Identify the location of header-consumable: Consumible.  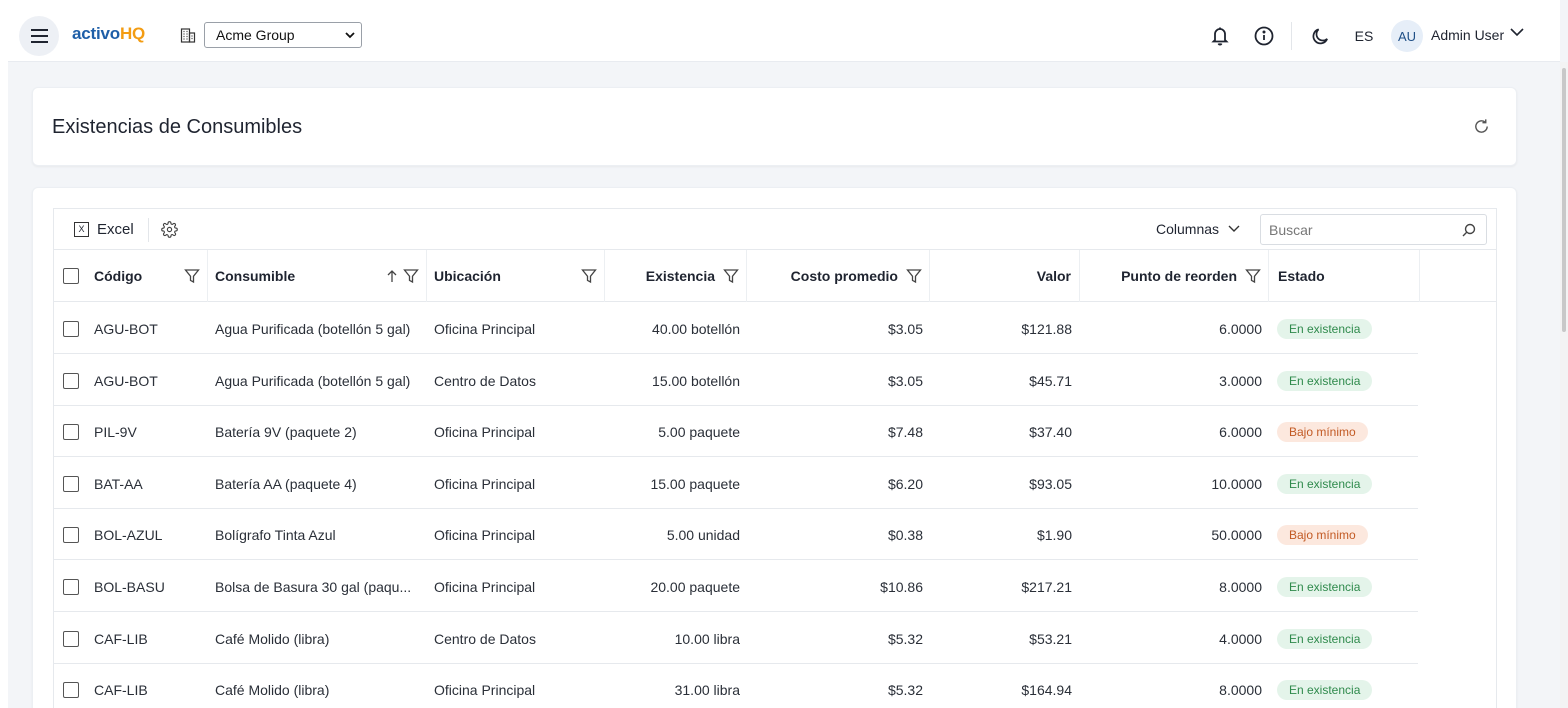
(317, 276).